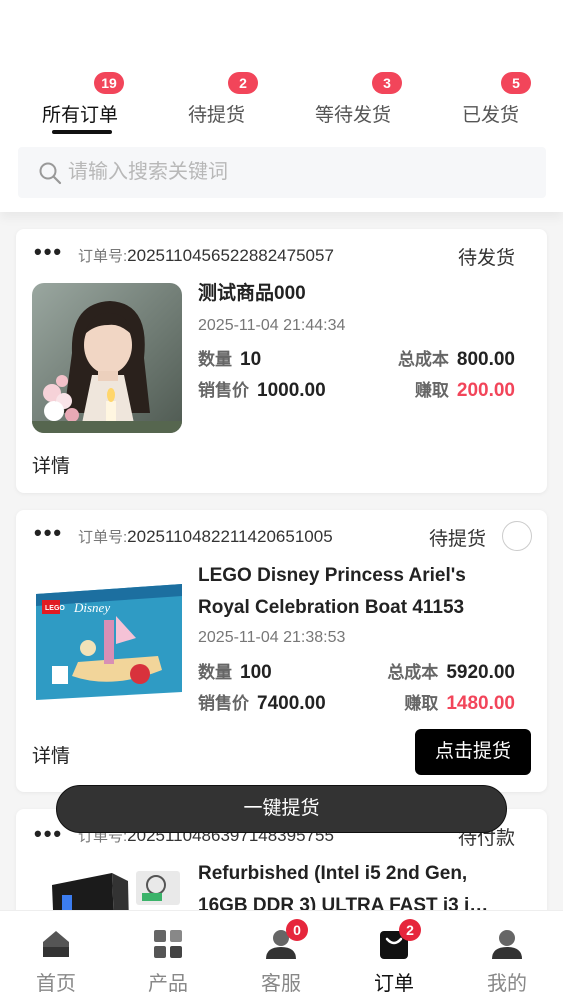 This screenshot has width=563, height=1001. What do you see at coordinates (516, 83) in the screenshot?
I see `tab-badge: 5` at bounding box center [516, 83].